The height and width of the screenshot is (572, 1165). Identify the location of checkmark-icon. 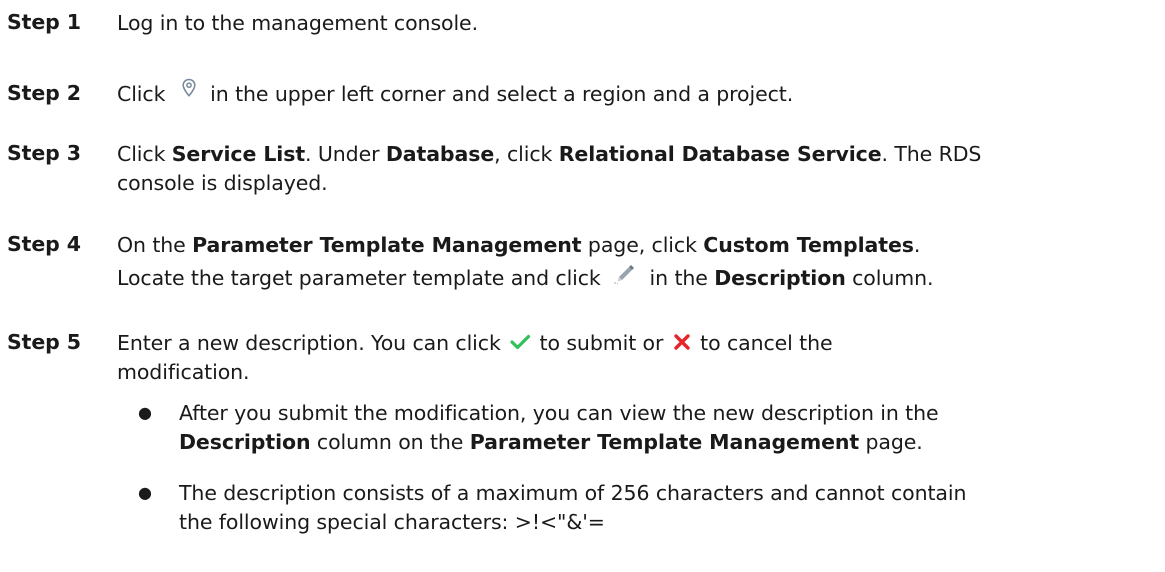
(520, 342).